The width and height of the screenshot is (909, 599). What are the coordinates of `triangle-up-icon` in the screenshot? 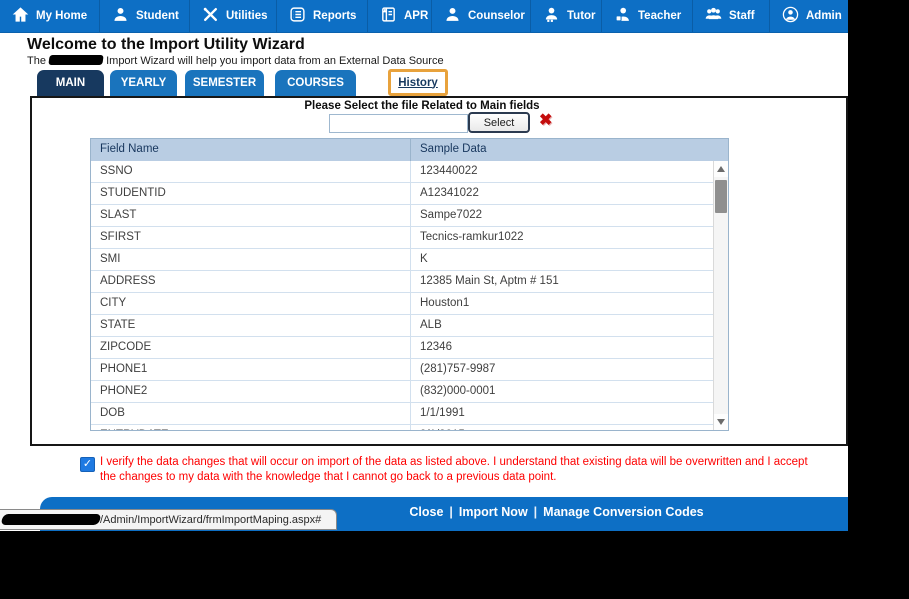 It's located at (721, 169).